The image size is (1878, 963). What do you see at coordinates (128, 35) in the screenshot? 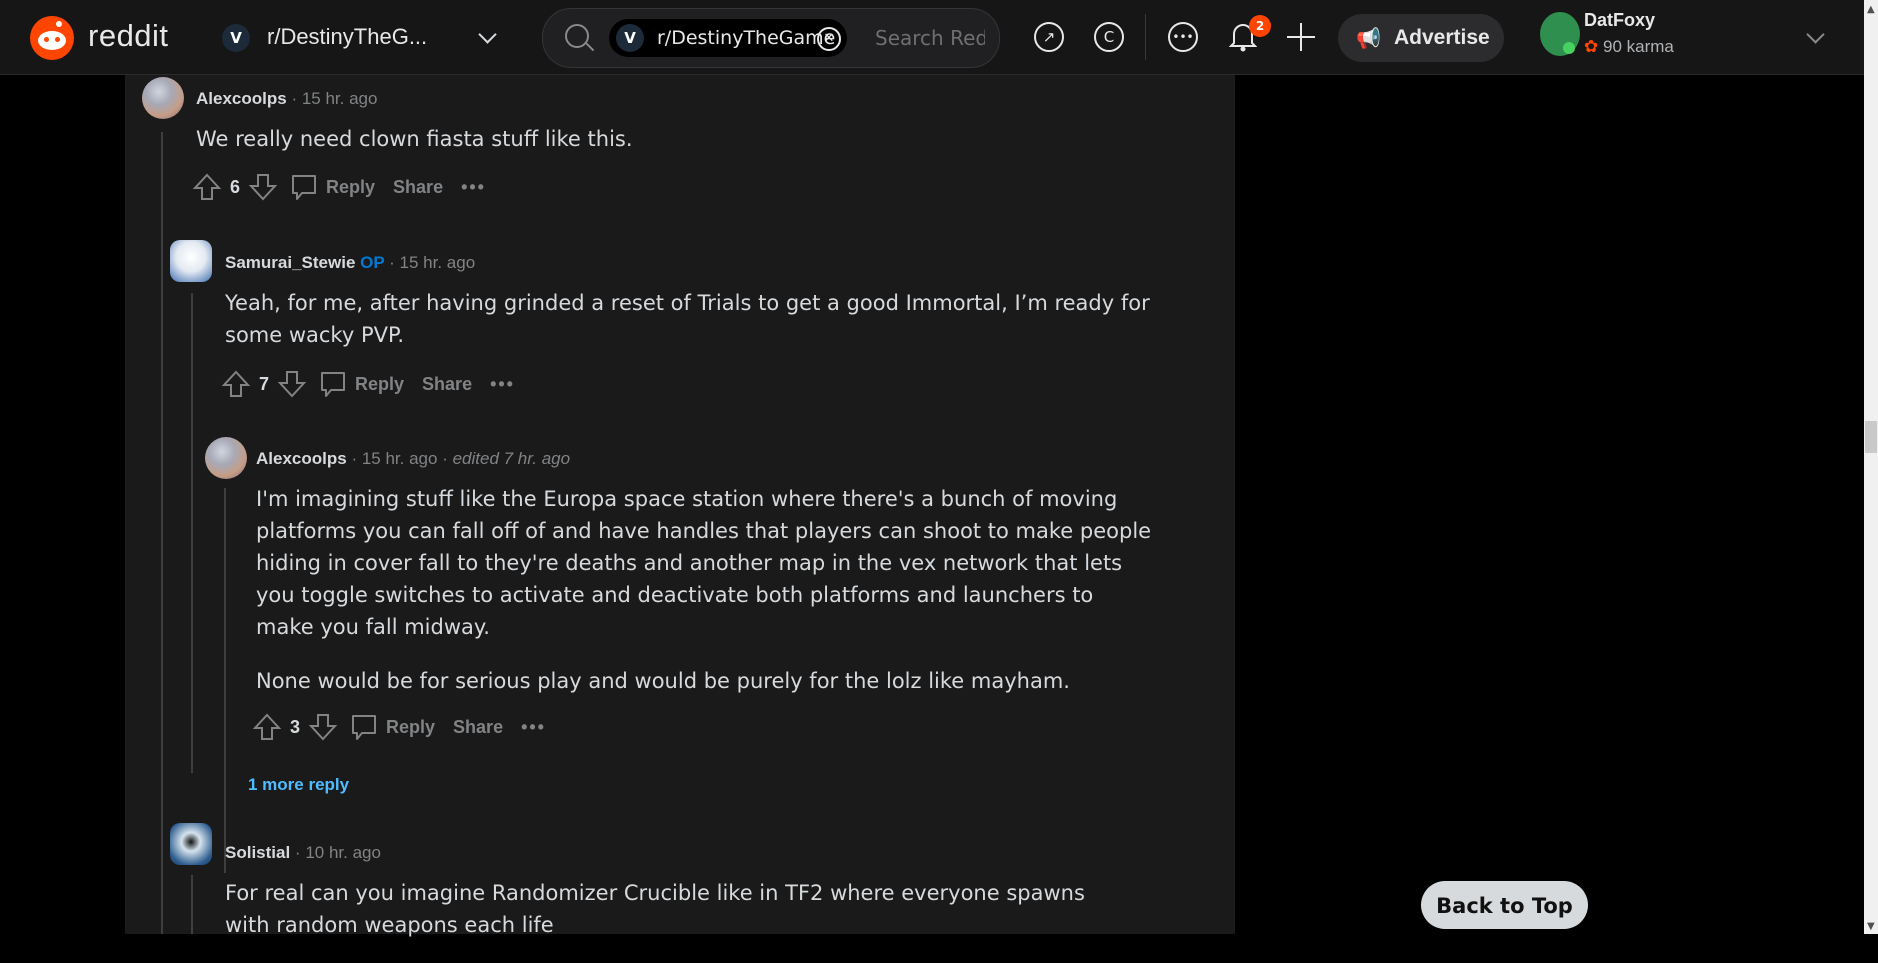
I see `reddit-wordmark: reddit` at bounding box center [128, 35].